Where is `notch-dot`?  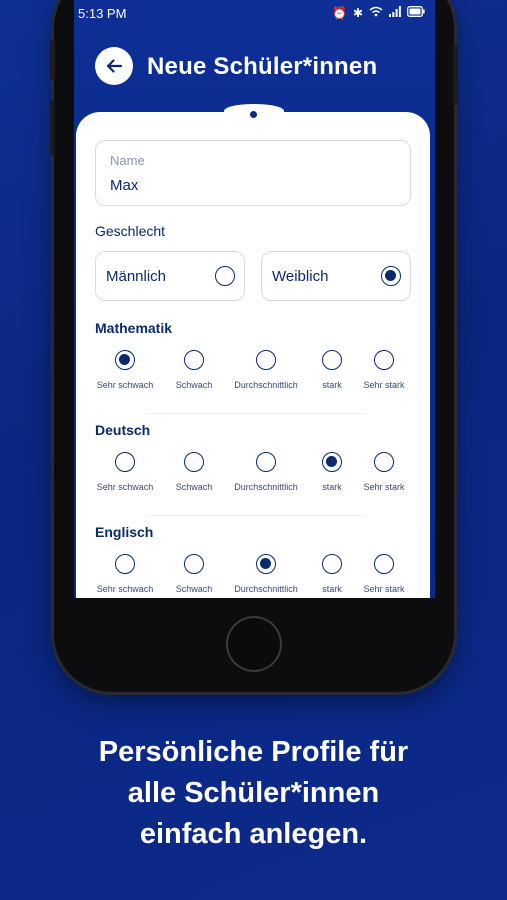
notch-dot is located at coordinates (253, 114).